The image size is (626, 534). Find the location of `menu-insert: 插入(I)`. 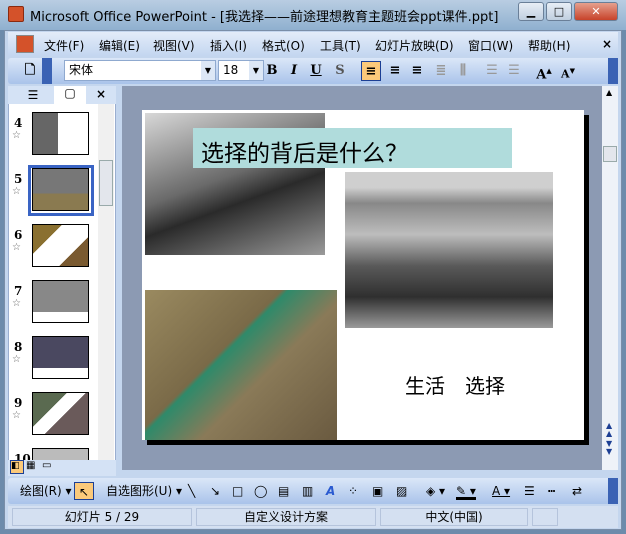

menu-insert: 插入(I) is located at coordinates (228, 45).